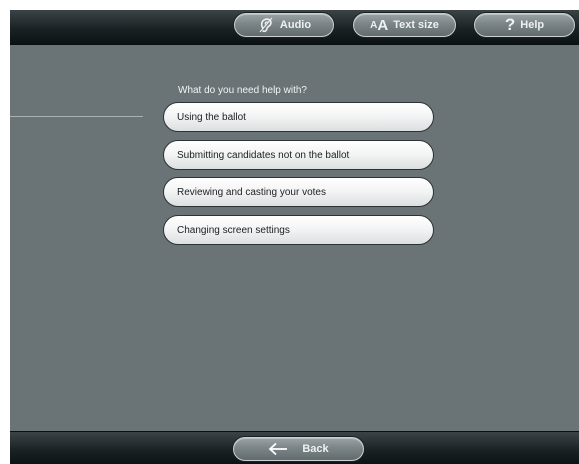  What do you see at coordinates (532, 25) in the screenshot?
I see `help-label: Help` at bounding box center [532, 25].